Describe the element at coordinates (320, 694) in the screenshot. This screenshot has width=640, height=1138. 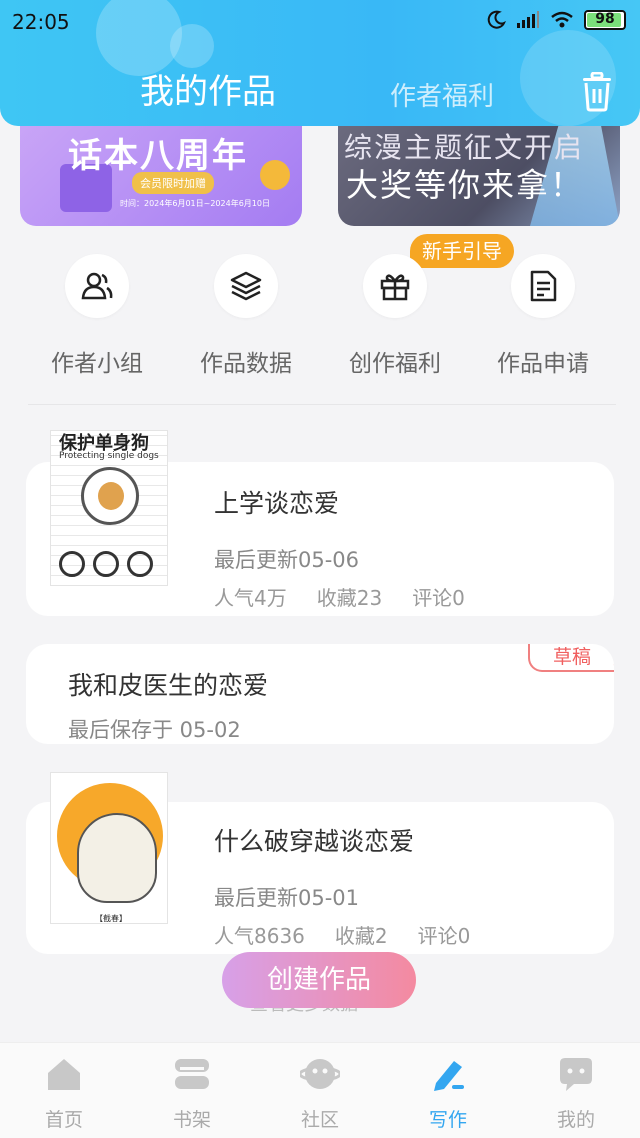
I see `draft-card: 草稿 我和皮医生的恋爱 最后保存于 05-02` at that location.